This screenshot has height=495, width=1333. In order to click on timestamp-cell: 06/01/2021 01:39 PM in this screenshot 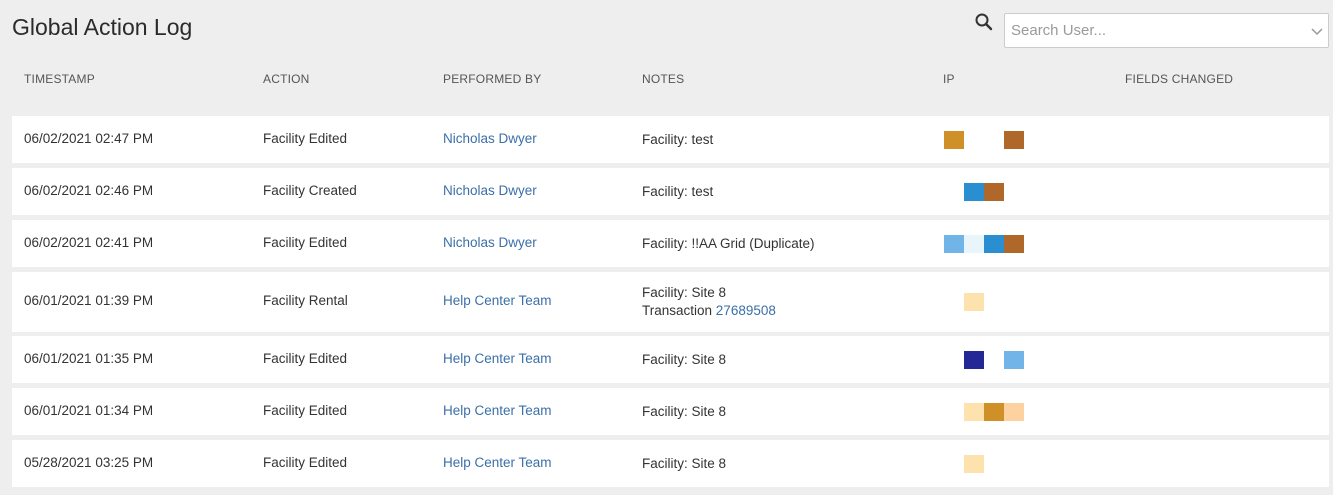, I will do `click(89, 300)`.